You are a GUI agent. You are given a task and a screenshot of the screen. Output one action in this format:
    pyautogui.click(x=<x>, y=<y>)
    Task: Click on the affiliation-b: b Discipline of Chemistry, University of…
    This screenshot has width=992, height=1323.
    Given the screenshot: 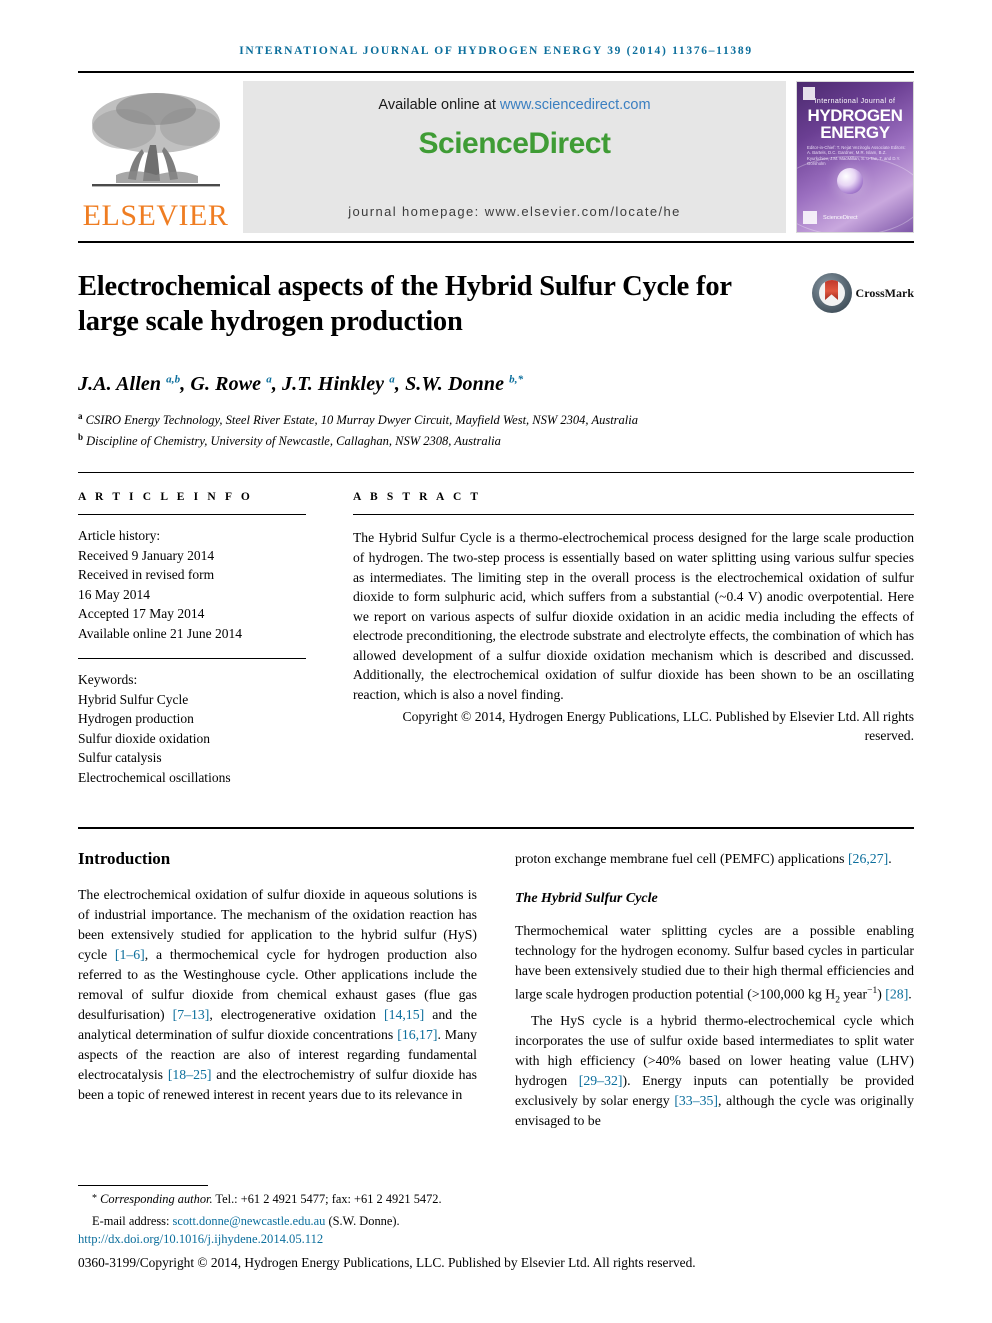 What is the action you would take?
    pyautogui.click(x=496, y=439)
    